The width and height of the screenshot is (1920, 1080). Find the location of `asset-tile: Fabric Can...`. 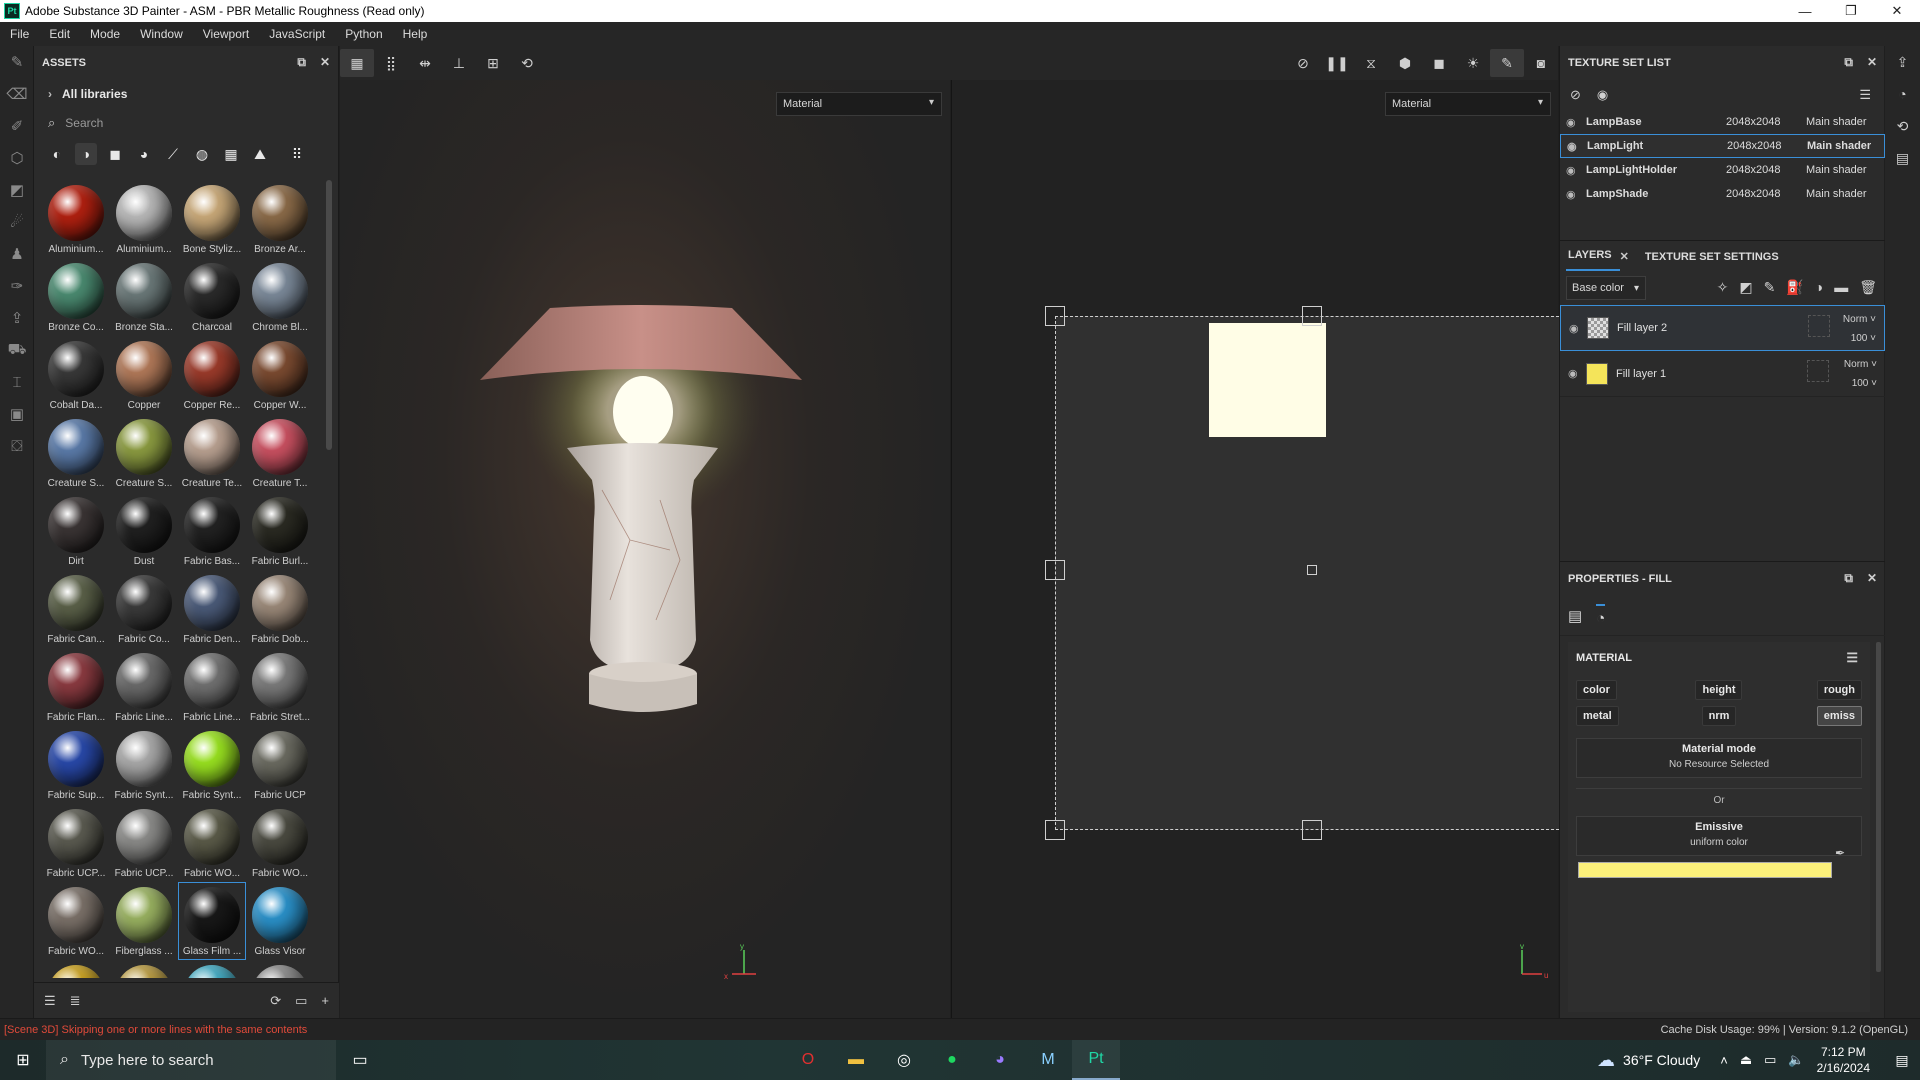

asset-tile: Fabric Can... is located at coordinates (76, 609).